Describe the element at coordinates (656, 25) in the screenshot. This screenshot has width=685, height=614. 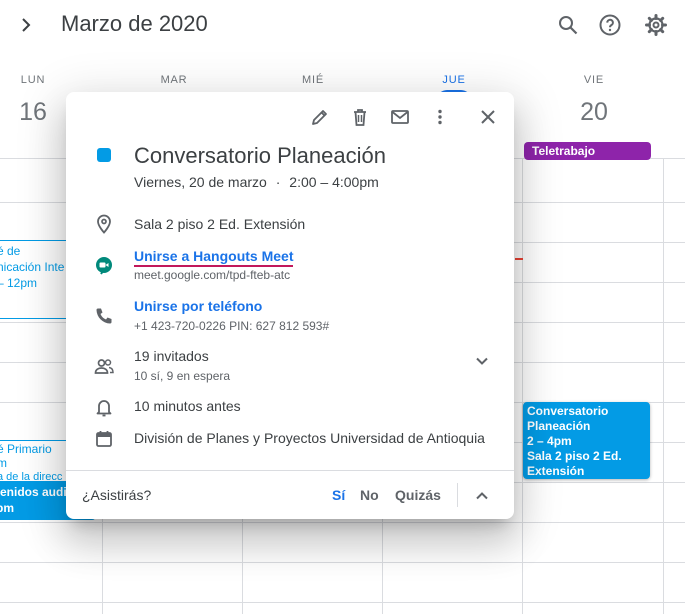
I see `settings-gear-icon` at that location.